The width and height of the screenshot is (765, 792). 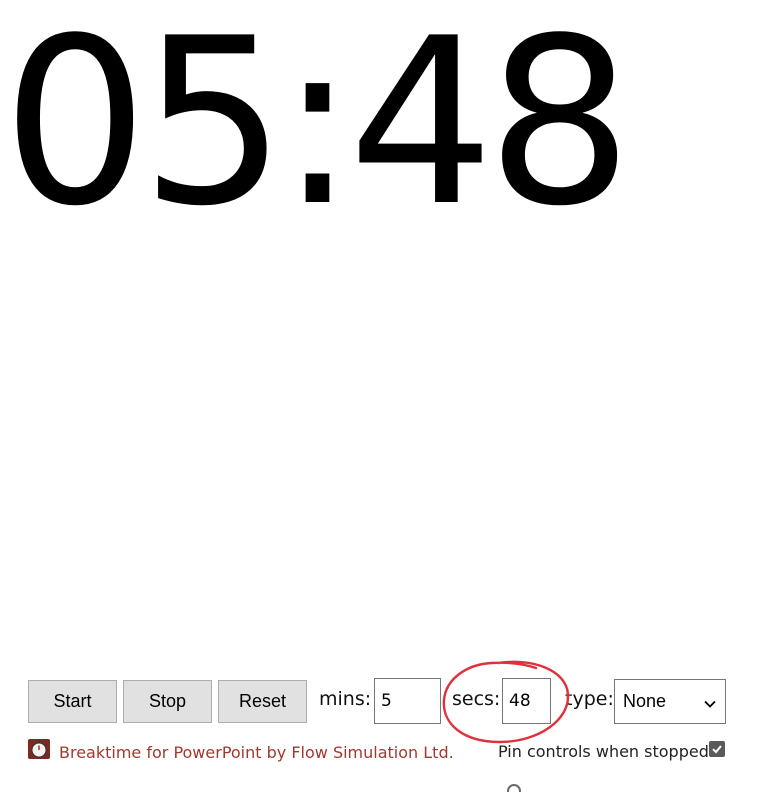 What do you see at coordinates (407, 701) in the screenshot?
I see `mins-input: 5` at bounding box center [407, 701].